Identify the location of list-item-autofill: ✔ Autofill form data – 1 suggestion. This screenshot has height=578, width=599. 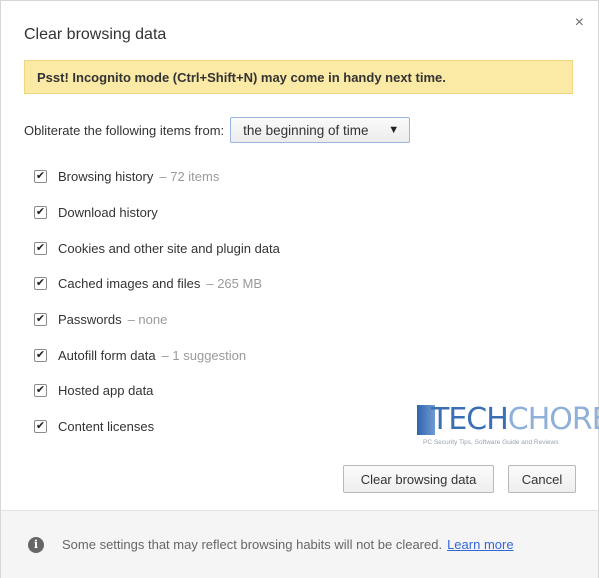
(157, 355).